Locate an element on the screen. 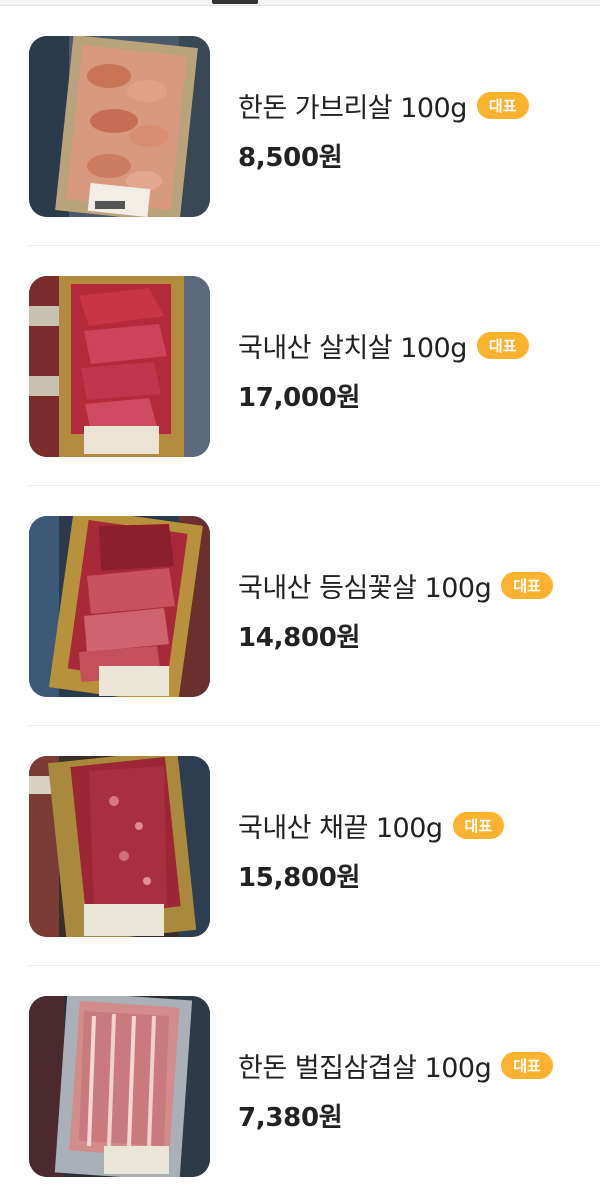  beef-sirloin-tray-photo is located at coordinates (119, 606).